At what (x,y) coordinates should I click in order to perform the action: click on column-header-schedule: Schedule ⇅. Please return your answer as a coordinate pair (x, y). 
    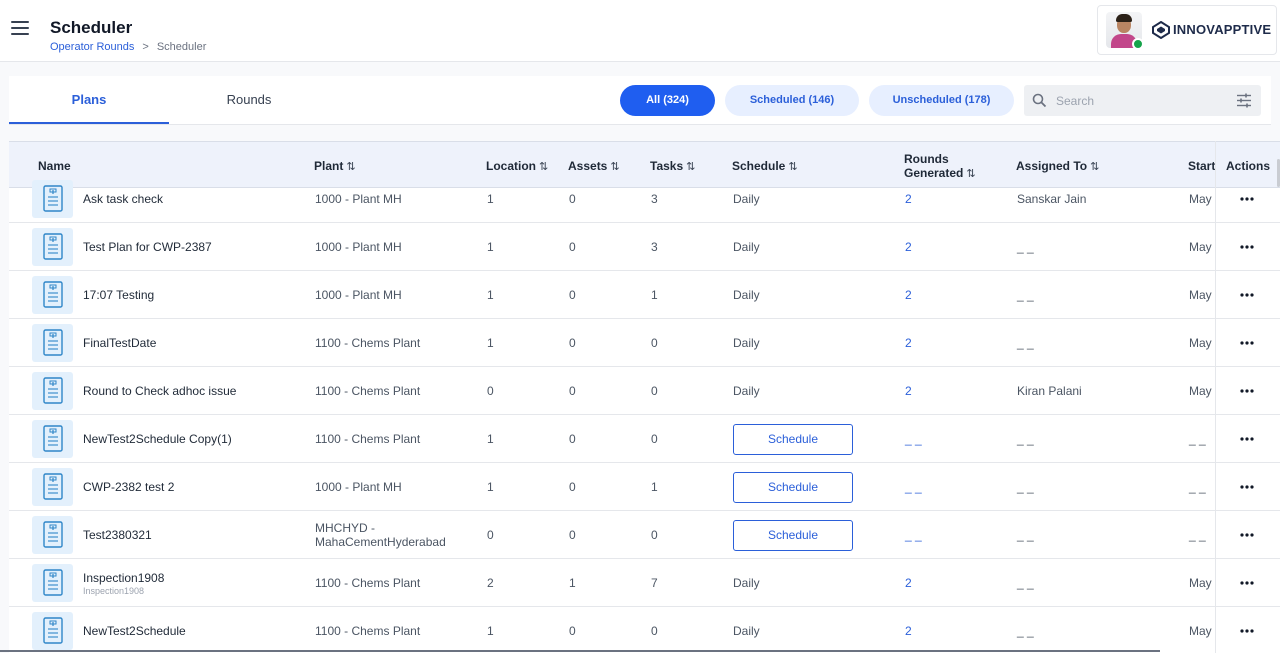
    Looking at the image, I should click on (765, 166).